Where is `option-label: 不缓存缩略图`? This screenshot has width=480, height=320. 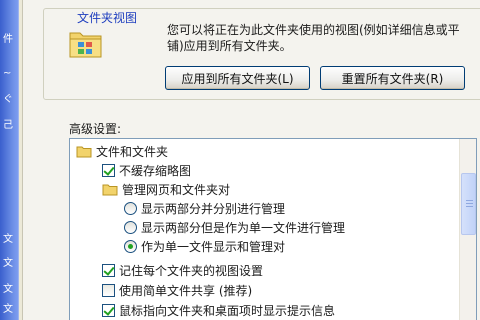 option-label: 不缓存缩略图 is located at coordinates (155, 170).